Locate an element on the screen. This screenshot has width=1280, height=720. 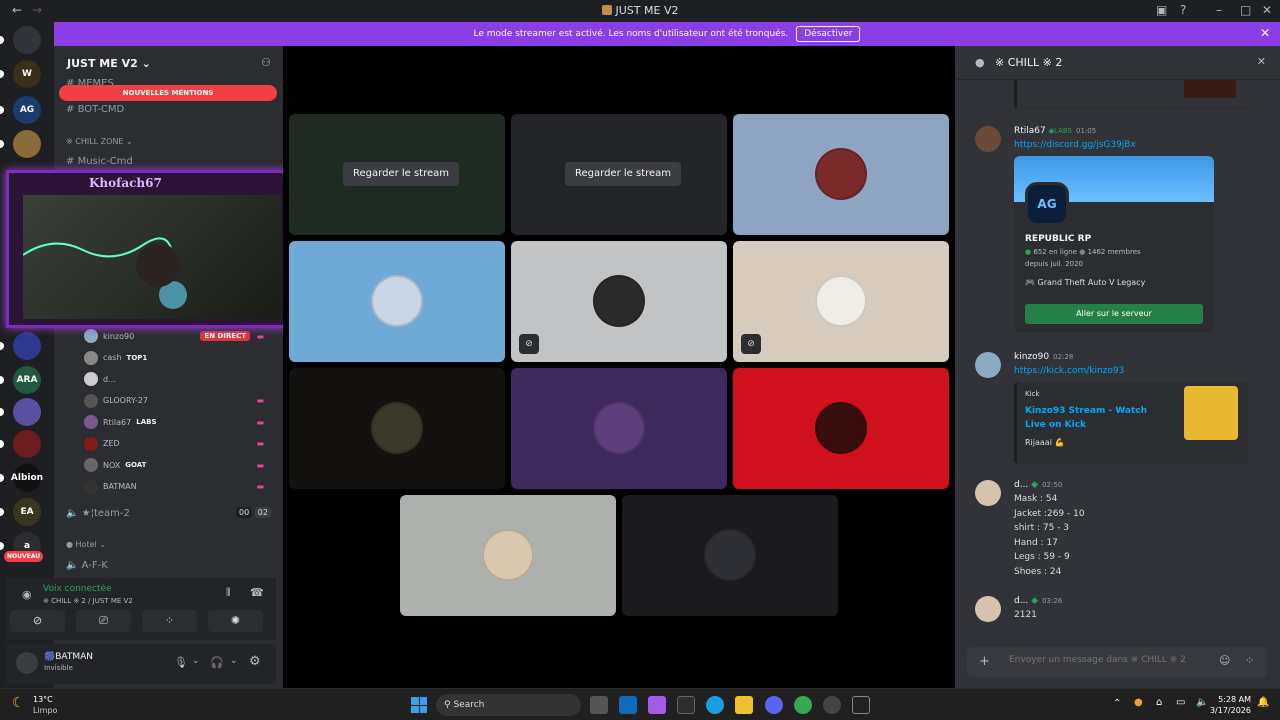
gear-icon: ⚙ is located at coordinates (255, 661).